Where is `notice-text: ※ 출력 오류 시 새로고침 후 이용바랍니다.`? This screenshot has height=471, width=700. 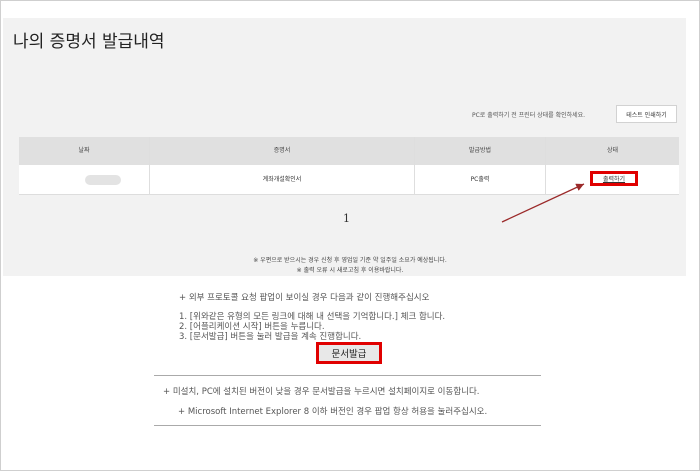 notice-text: ※ 출력 오류 시 새로고침 후 이용바랍니다. is located at coordinates (350, 270).